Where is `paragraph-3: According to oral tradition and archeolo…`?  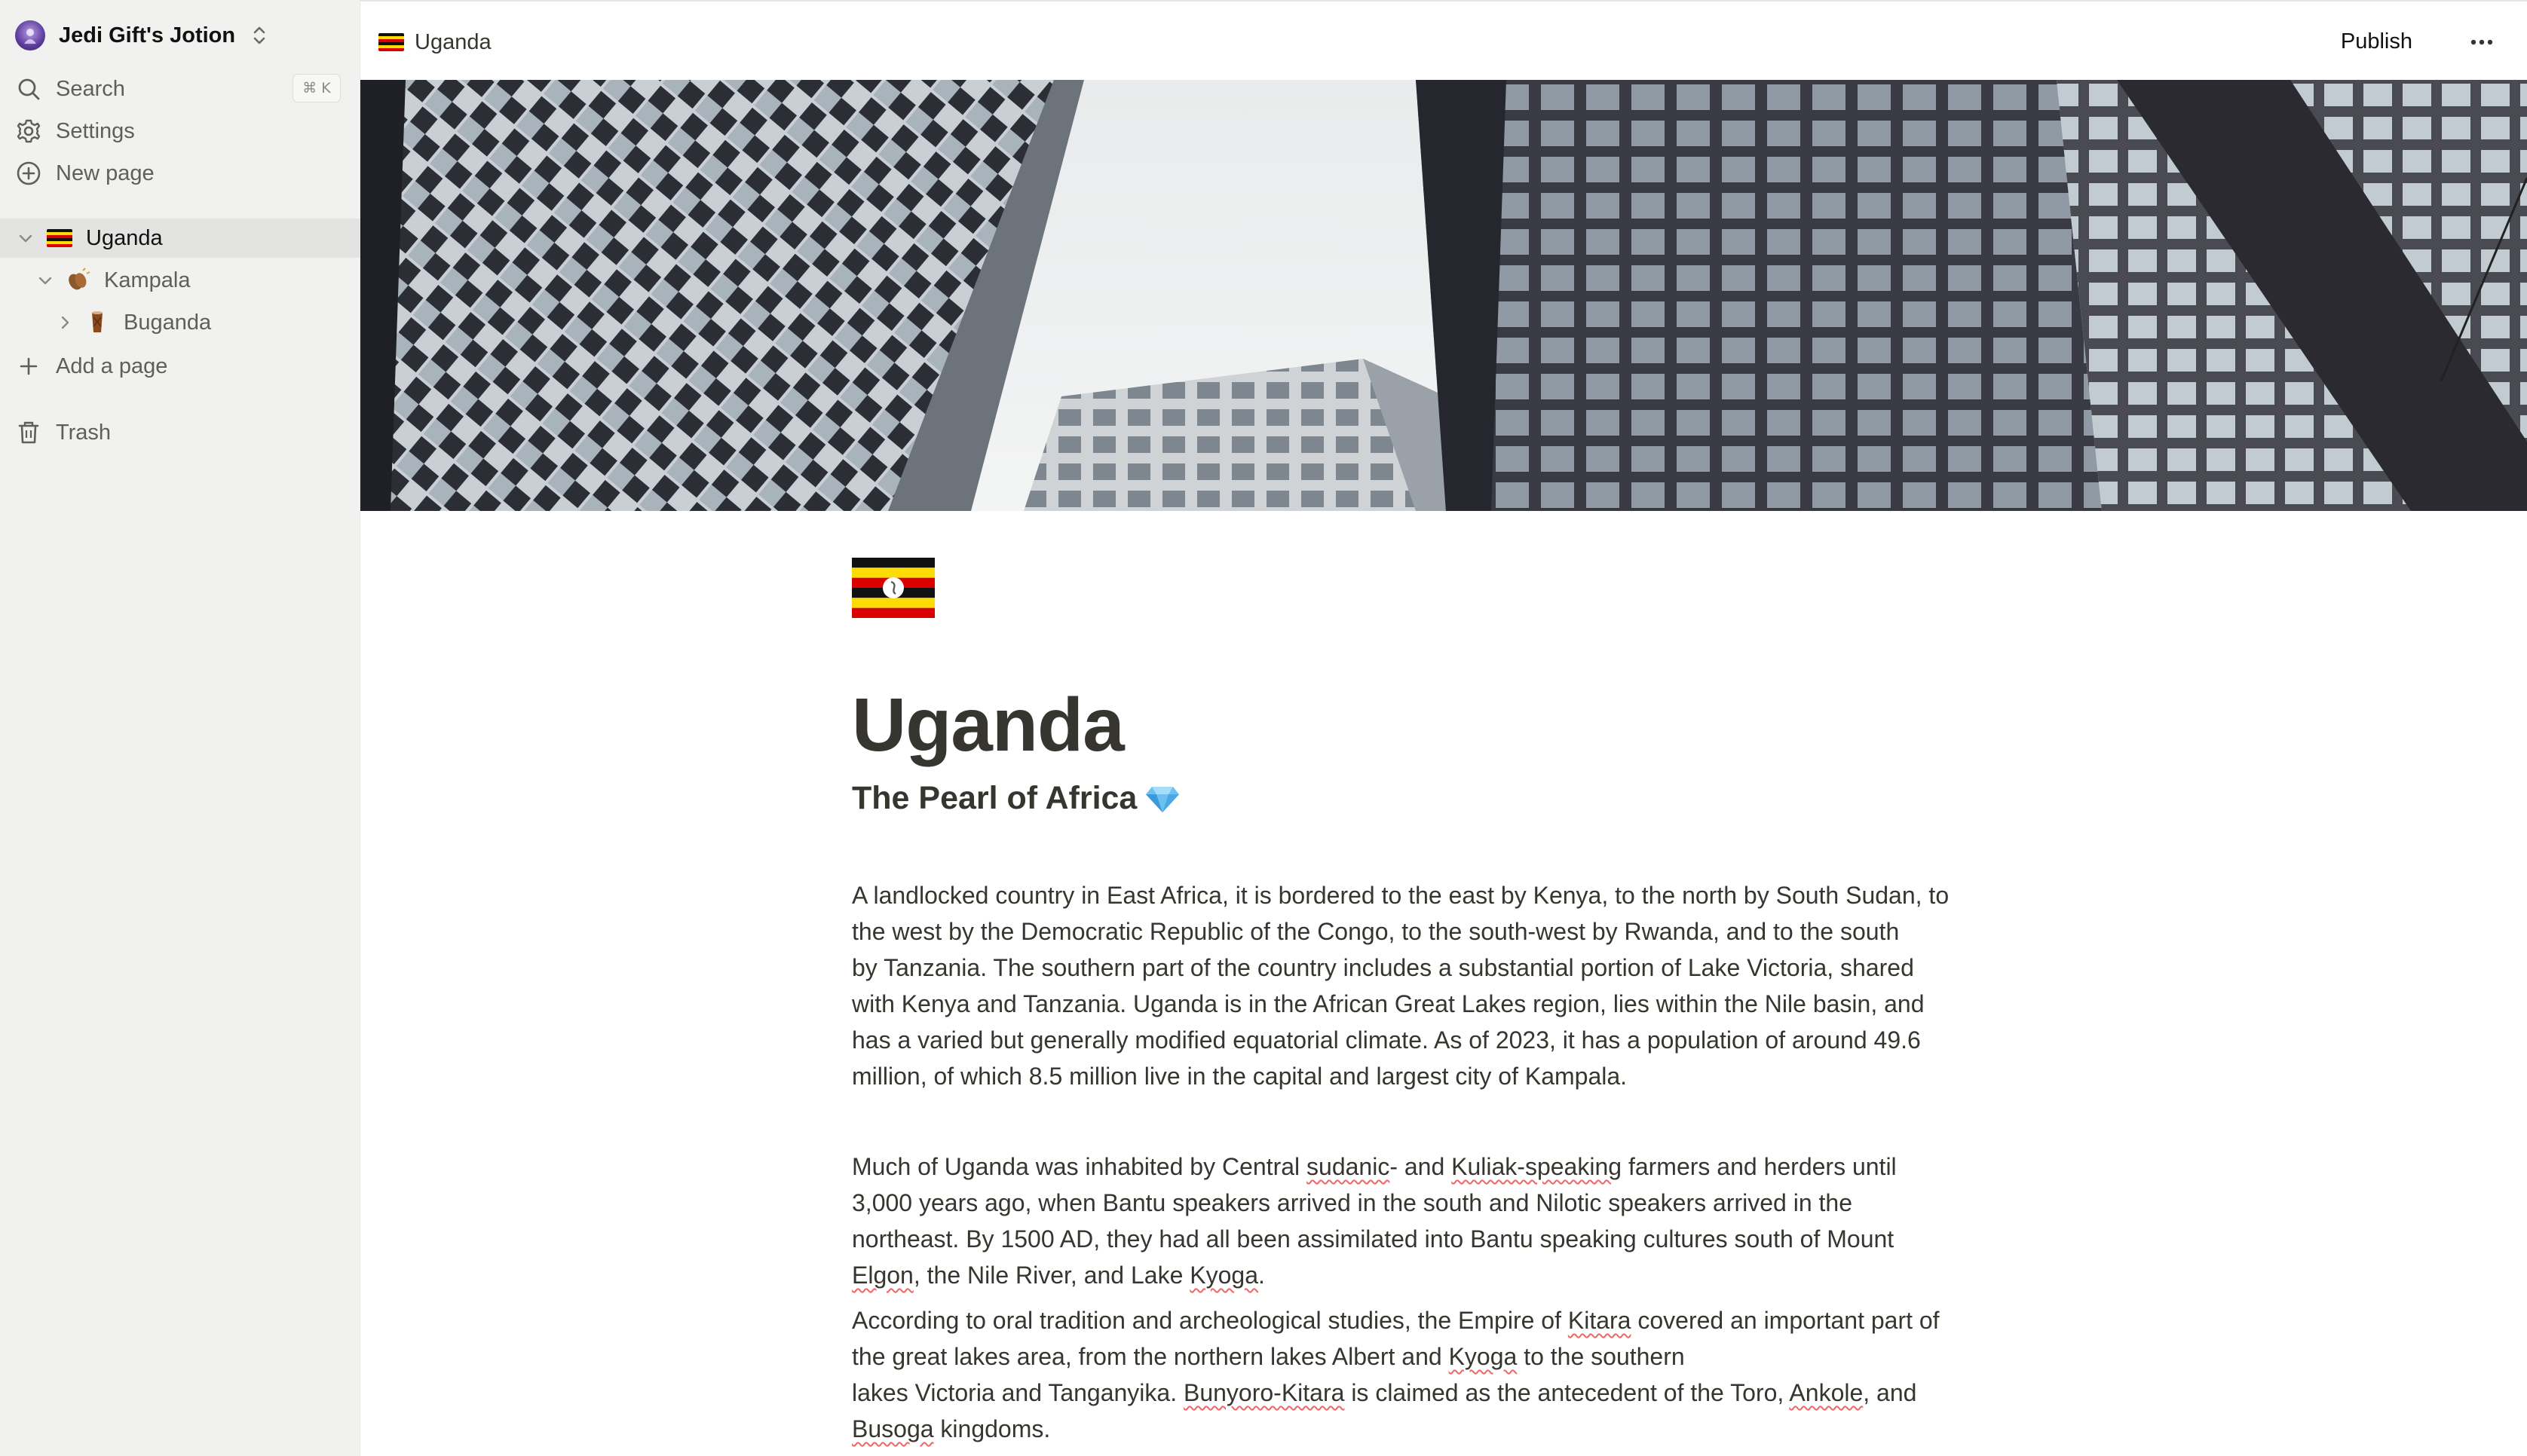 paragraph-3: According to oral tradition and archeolo… is located at coordinates (1448, 1374).